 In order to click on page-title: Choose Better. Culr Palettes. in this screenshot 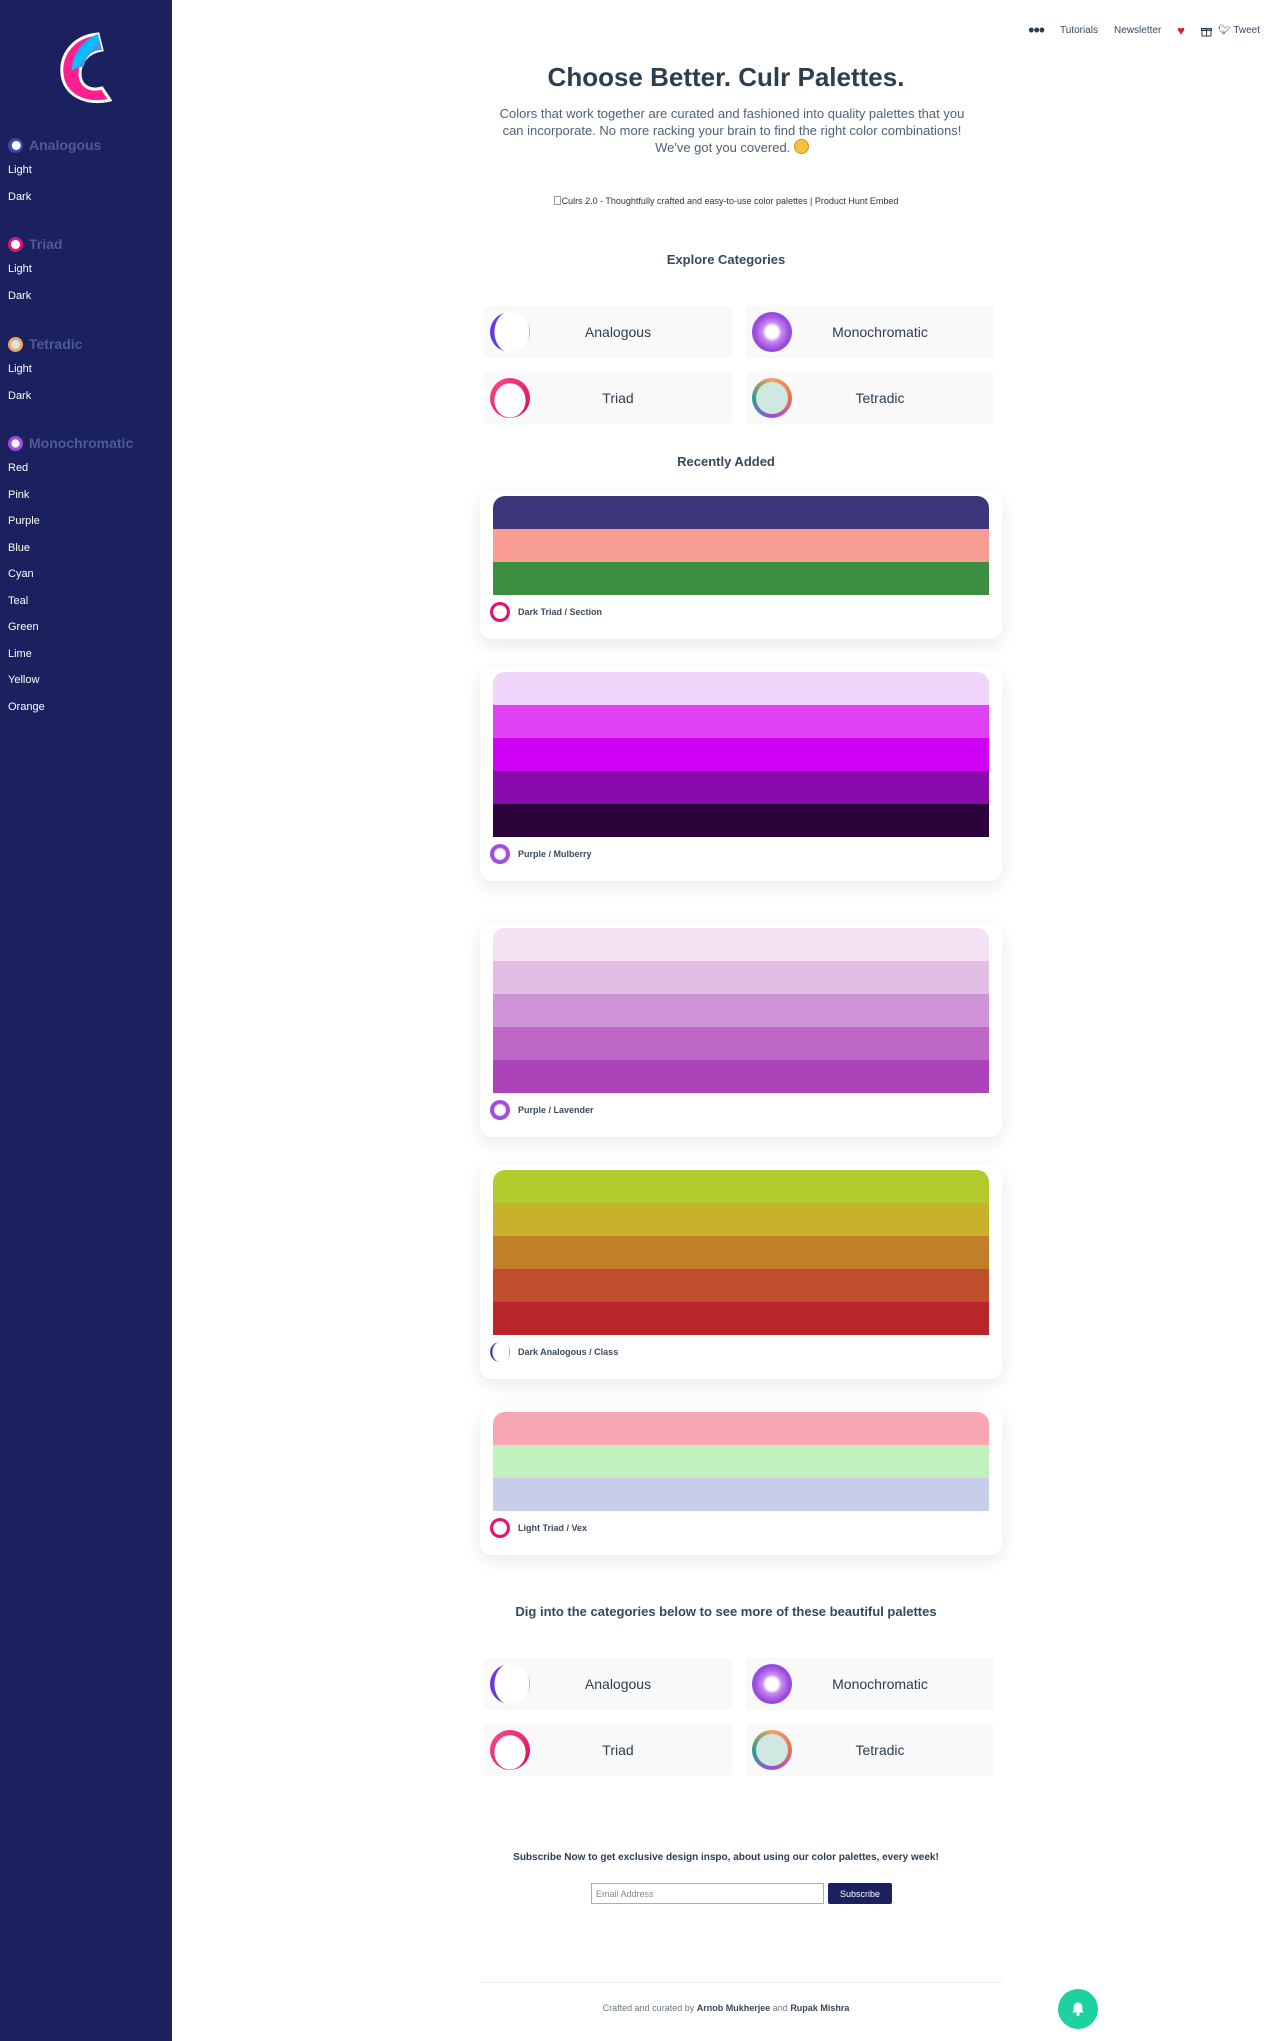, I will do `click(726, 77)`.